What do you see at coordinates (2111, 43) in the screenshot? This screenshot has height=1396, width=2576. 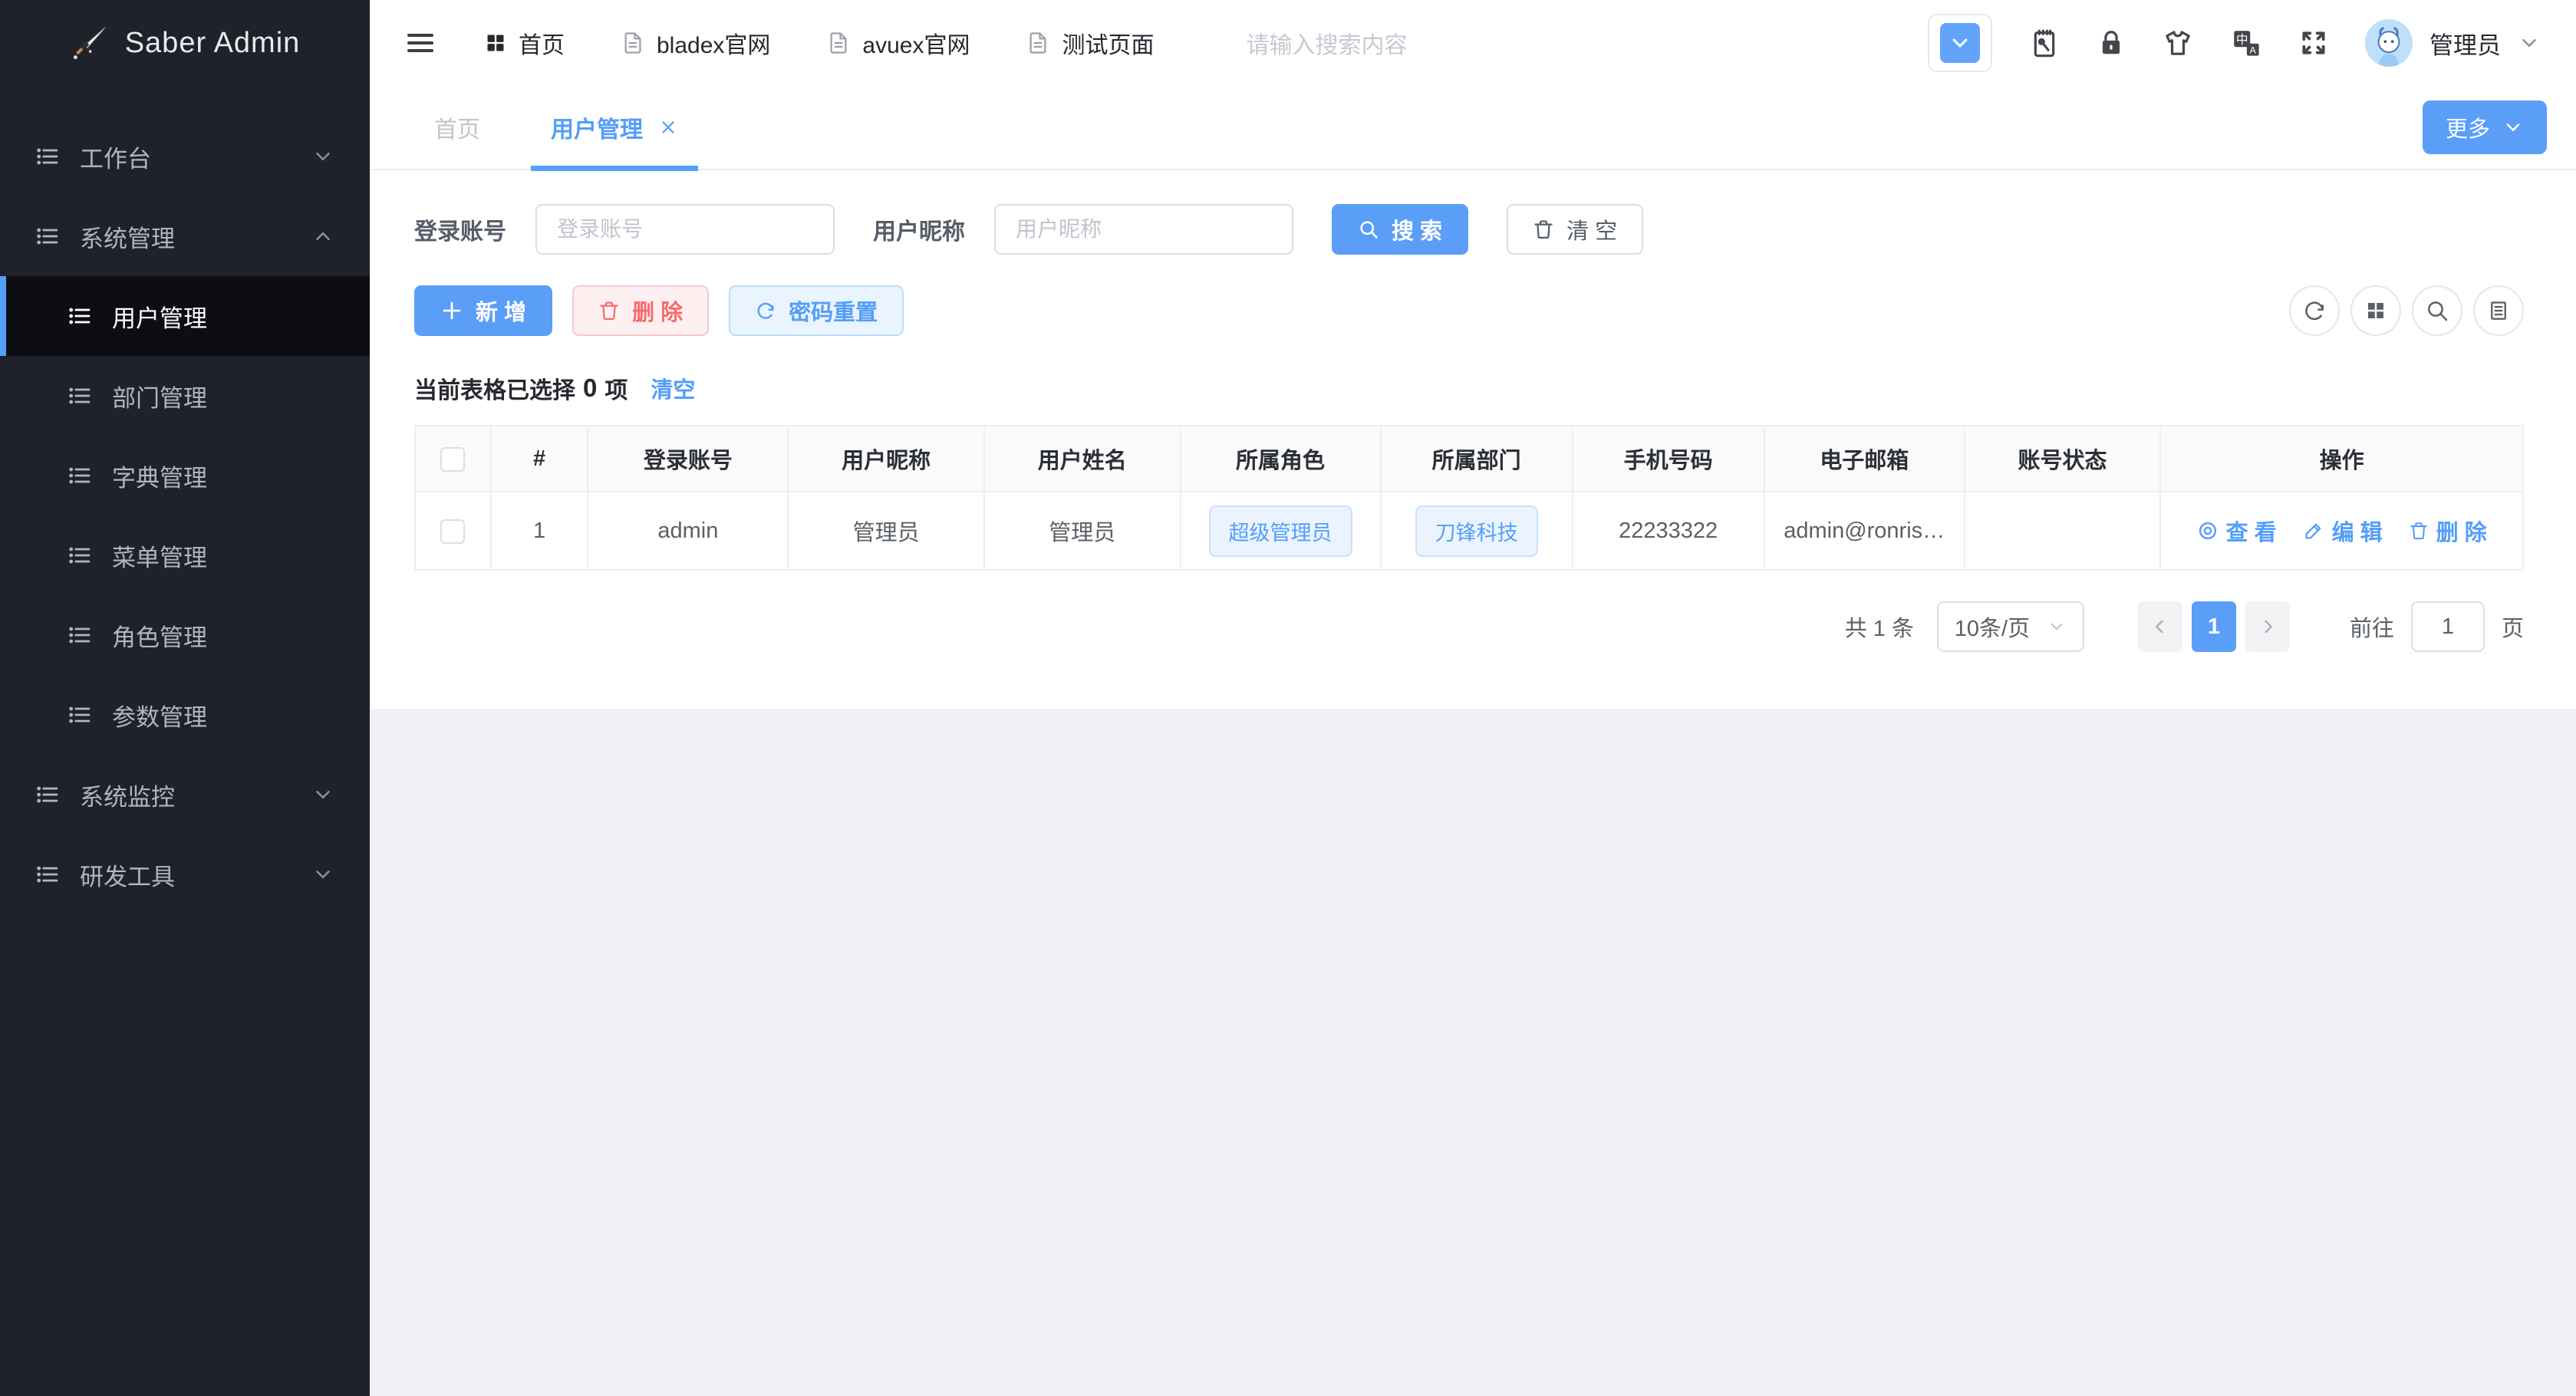 I see `lock-icon` at bounding box center [2111, 43].